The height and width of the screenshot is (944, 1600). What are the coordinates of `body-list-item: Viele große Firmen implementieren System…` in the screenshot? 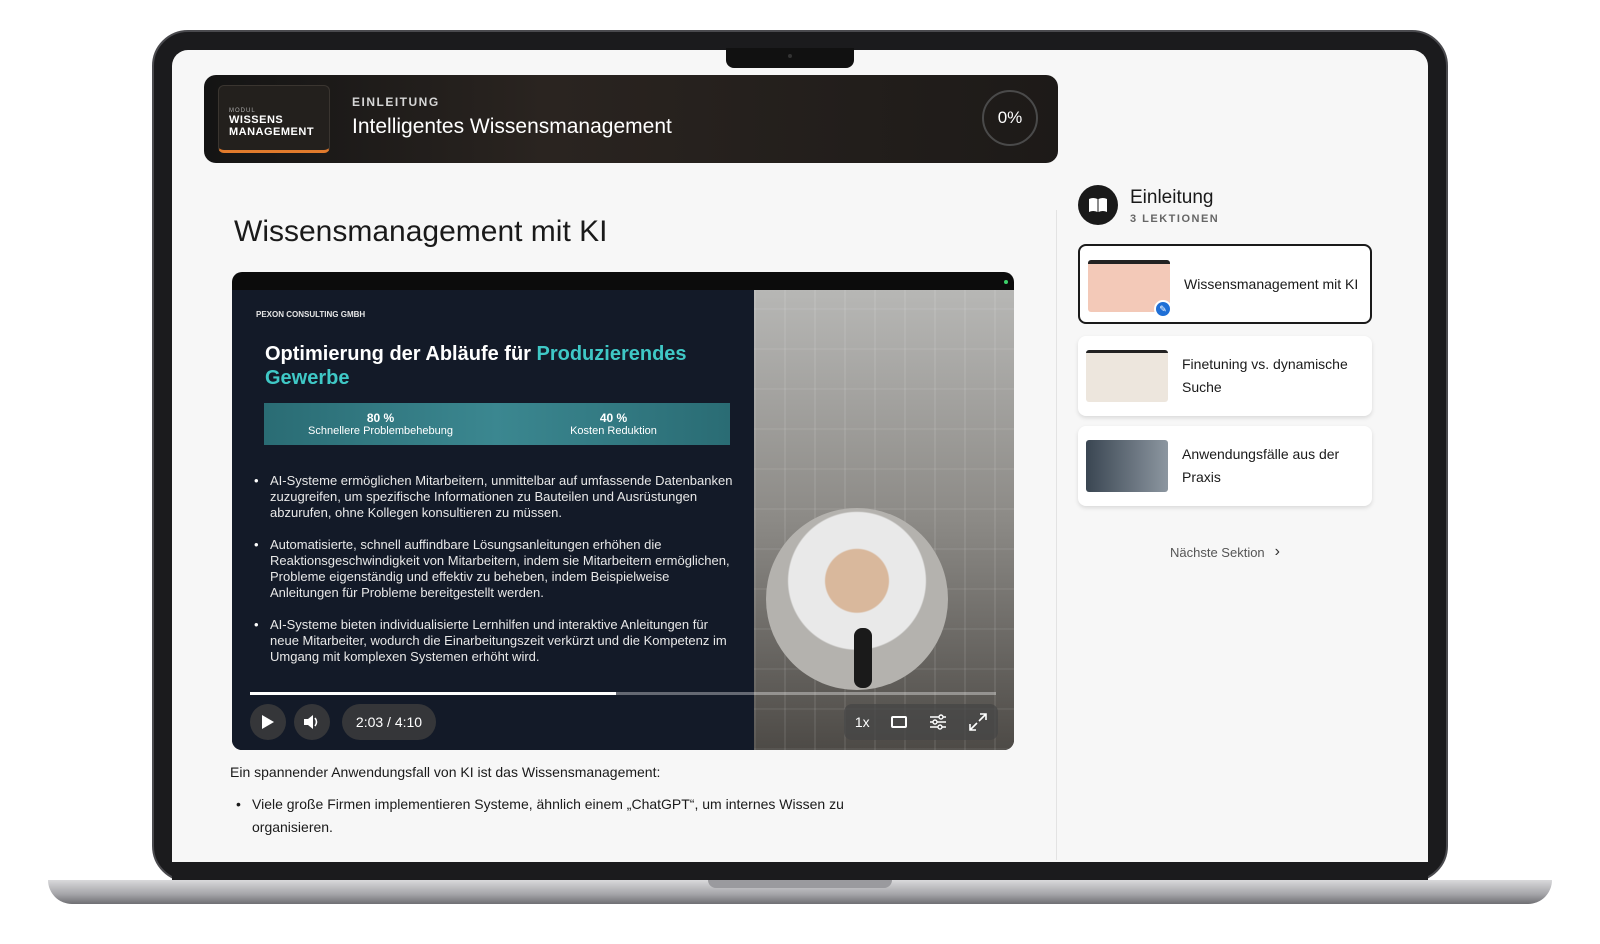 It's located at (574, 816).